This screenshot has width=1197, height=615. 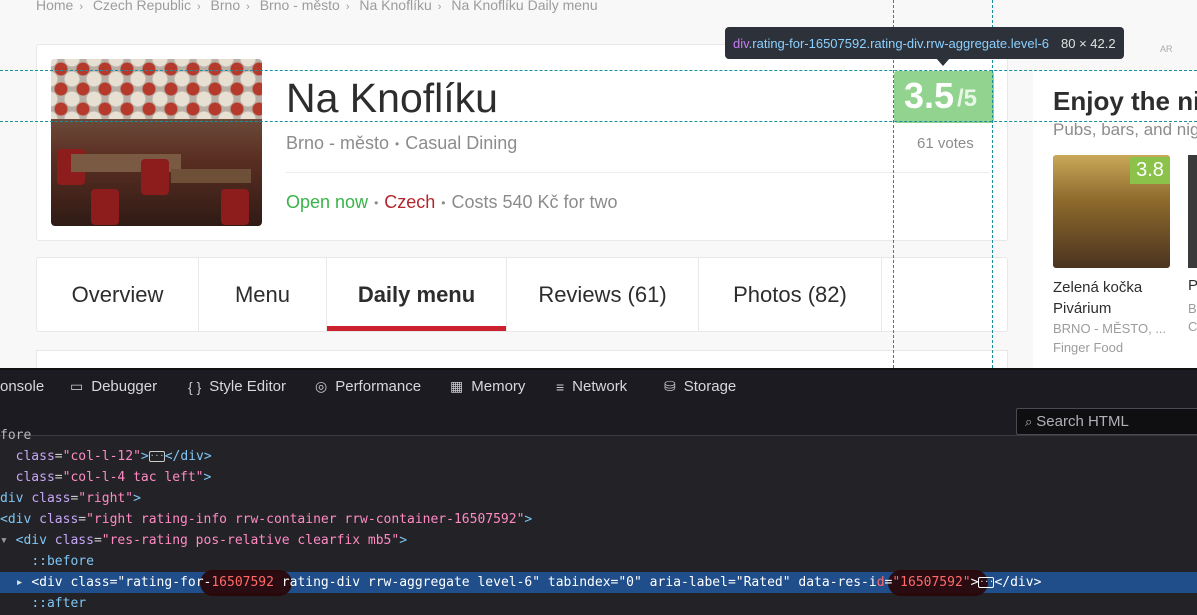 What do you see at coordinates (226, 6) in the screenshot?
I see `breadcrumb-city: Brno` at bounding box center [226, 6].